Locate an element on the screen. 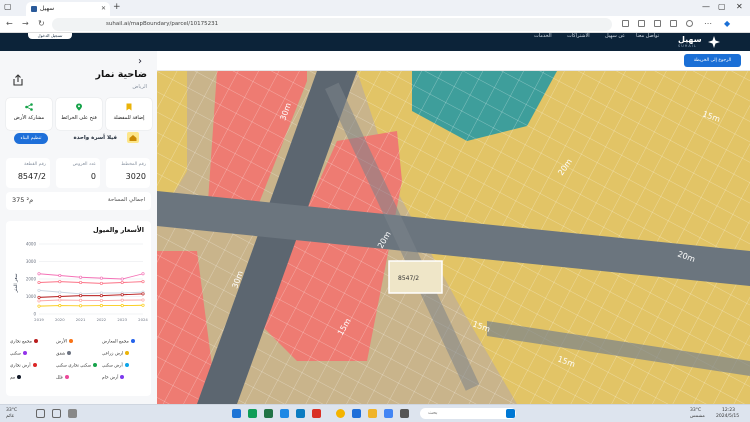 The height and width of the screenshot is (422, 750). chart-x-tick-label: 2020 is located at coordinates (60, 319).